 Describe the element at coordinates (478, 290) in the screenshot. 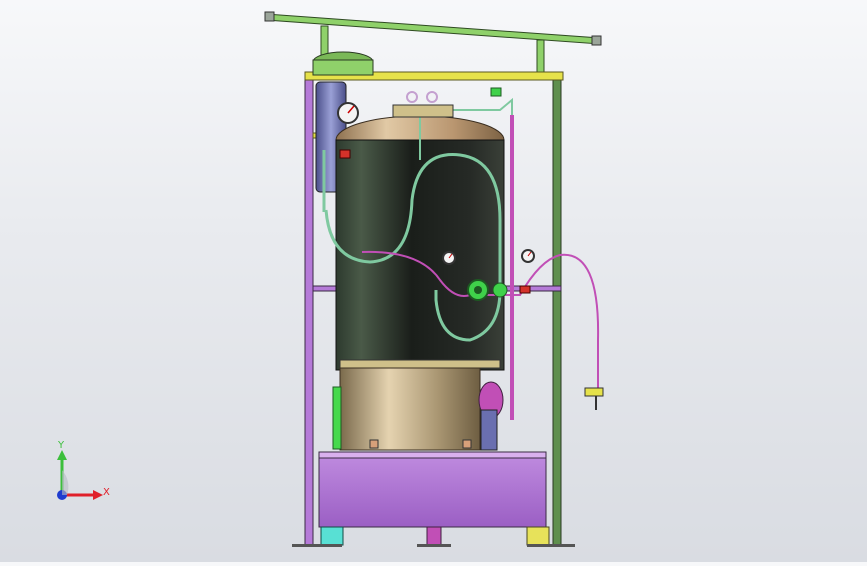

I see `regulator-valve` at that location.